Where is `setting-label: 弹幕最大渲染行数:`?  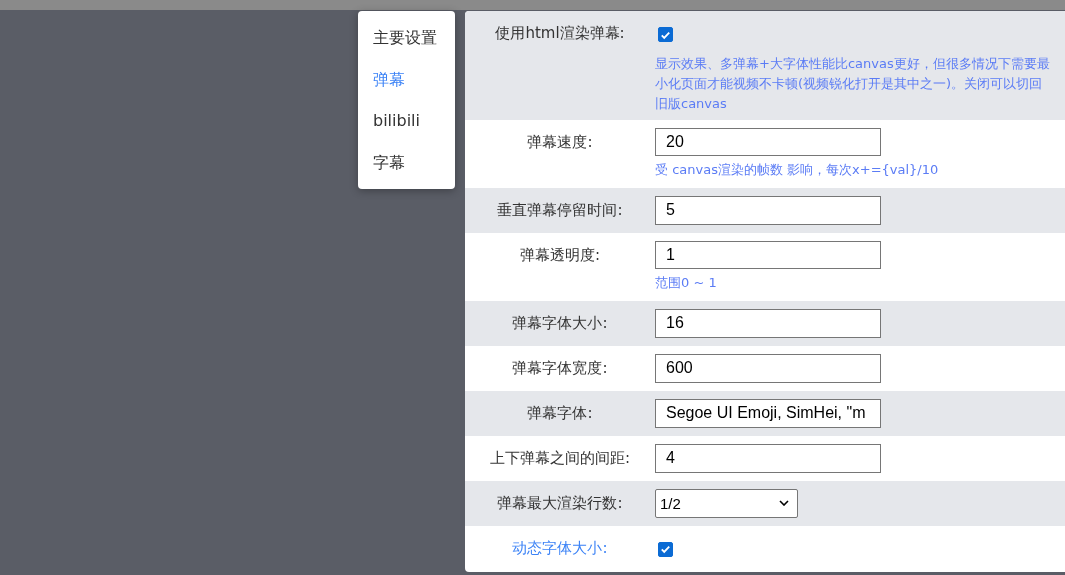 setting-label: 弹幕最大渲染行数: is located at coordinates (560, 503).